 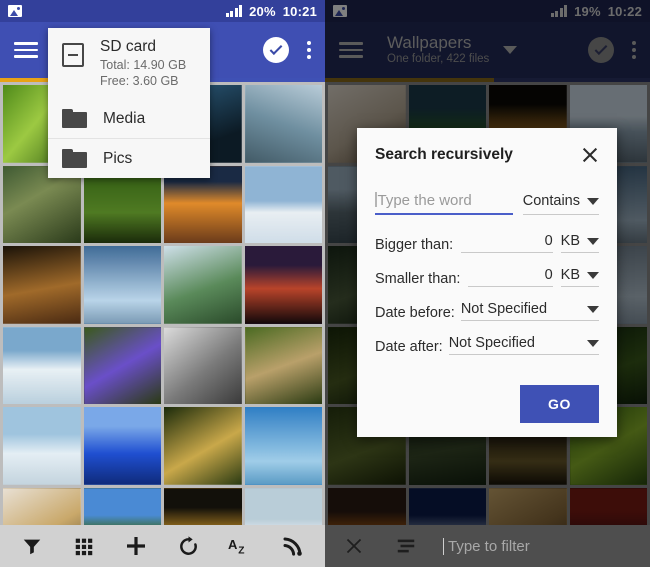 I want to click on match-mode-value: Contains, so click(x=551, y=201).